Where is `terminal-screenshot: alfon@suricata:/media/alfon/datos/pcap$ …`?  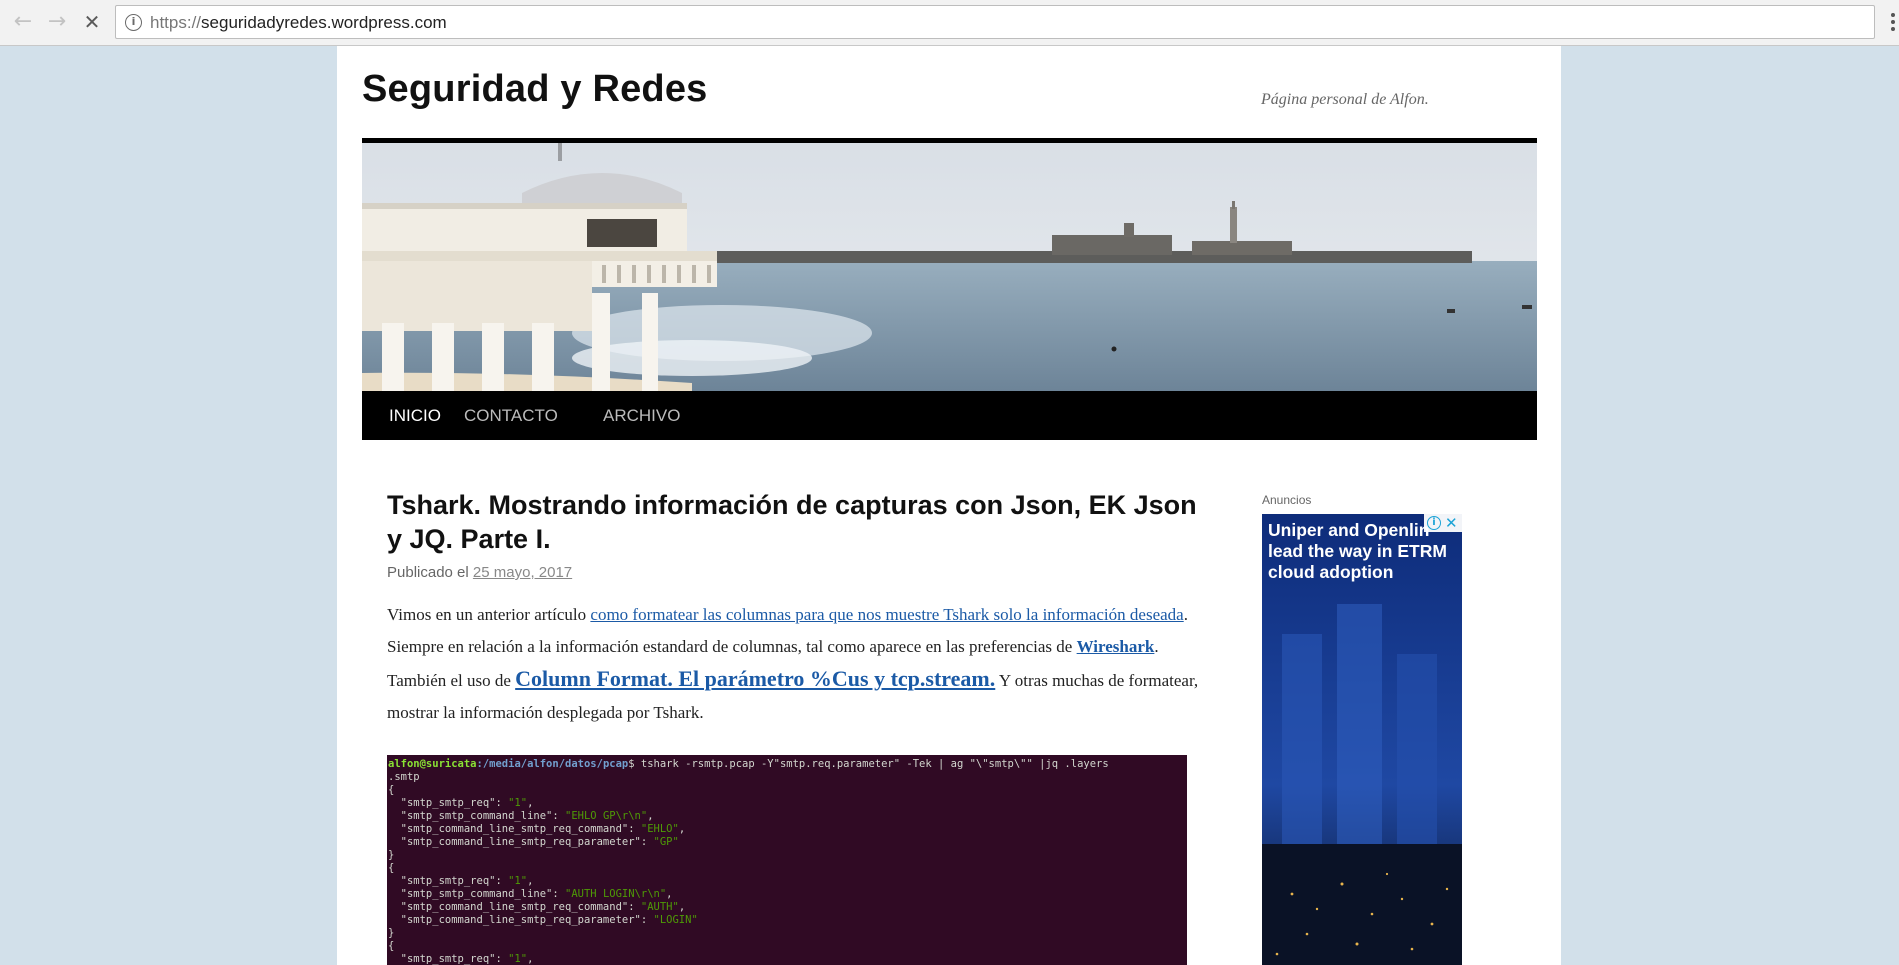 terminal-screenshot: alfon@suricata:/media/alfon/datos/pcap$ … is located at coordinates (787, 860).